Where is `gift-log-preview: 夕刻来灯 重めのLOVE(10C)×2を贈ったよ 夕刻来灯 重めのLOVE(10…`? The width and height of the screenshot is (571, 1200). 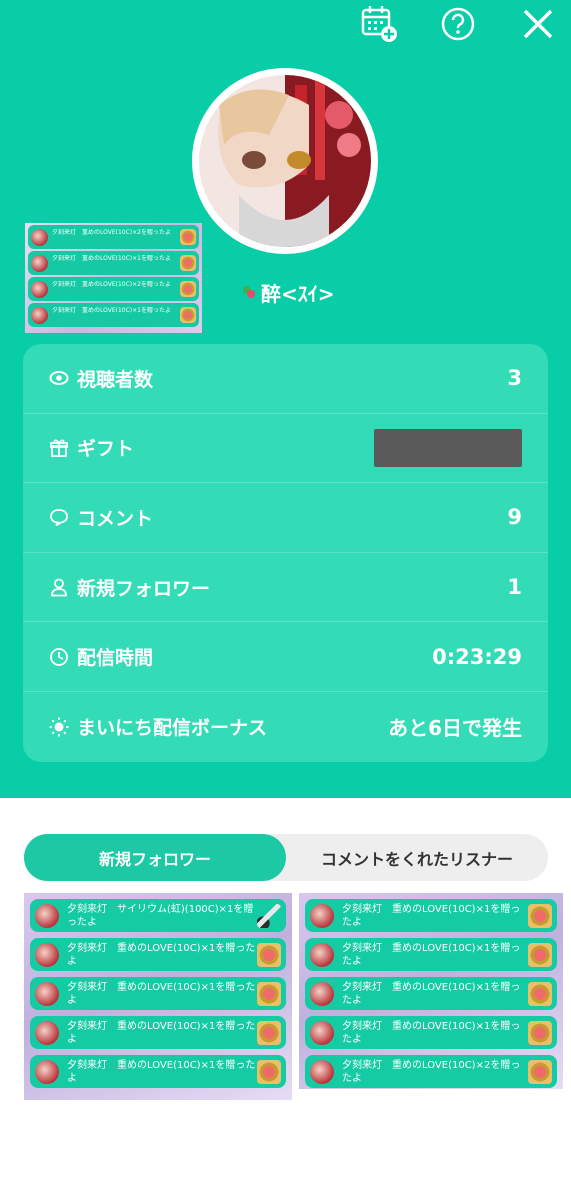 gift-log-preview: 夕刻来灯 重めのLOVE(10C)×2を贈ったよ 夕刻来灯 重めのLOVE(10… is located at coordinates (113, 278).